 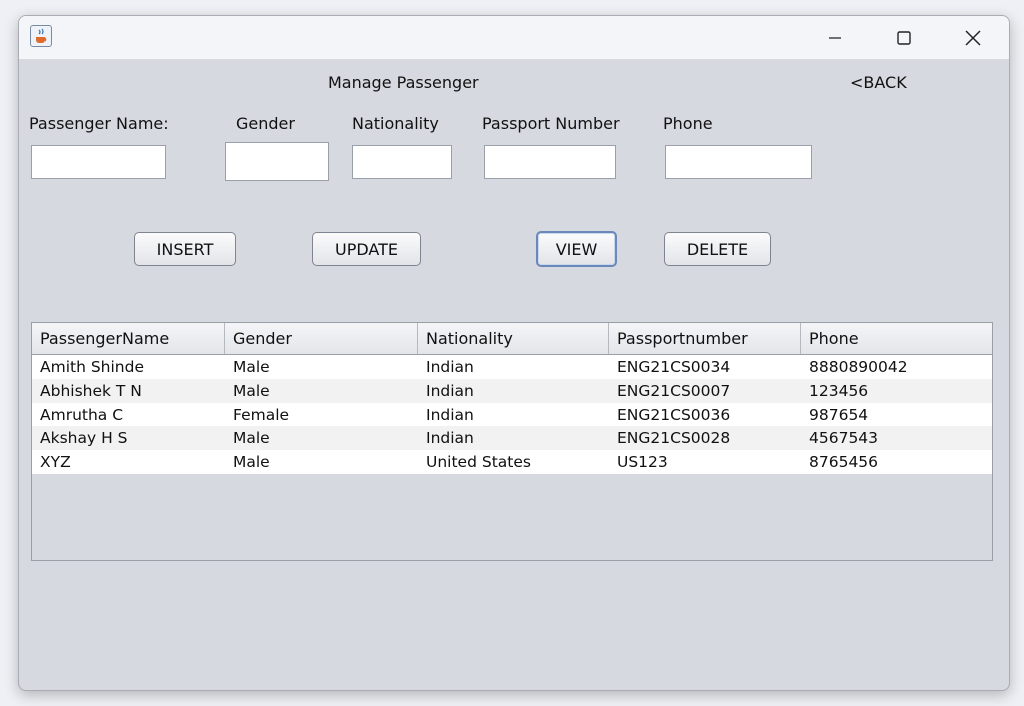 I want to click on minimize-button, so click(x=835, y=37).